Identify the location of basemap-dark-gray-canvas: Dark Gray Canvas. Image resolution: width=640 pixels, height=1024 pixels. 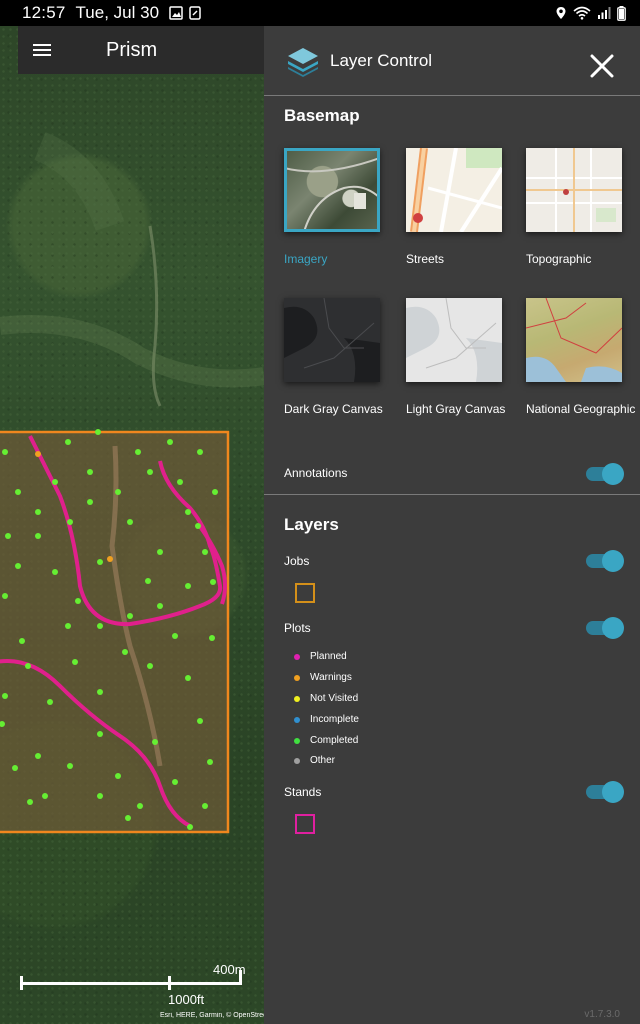
(344, 357).